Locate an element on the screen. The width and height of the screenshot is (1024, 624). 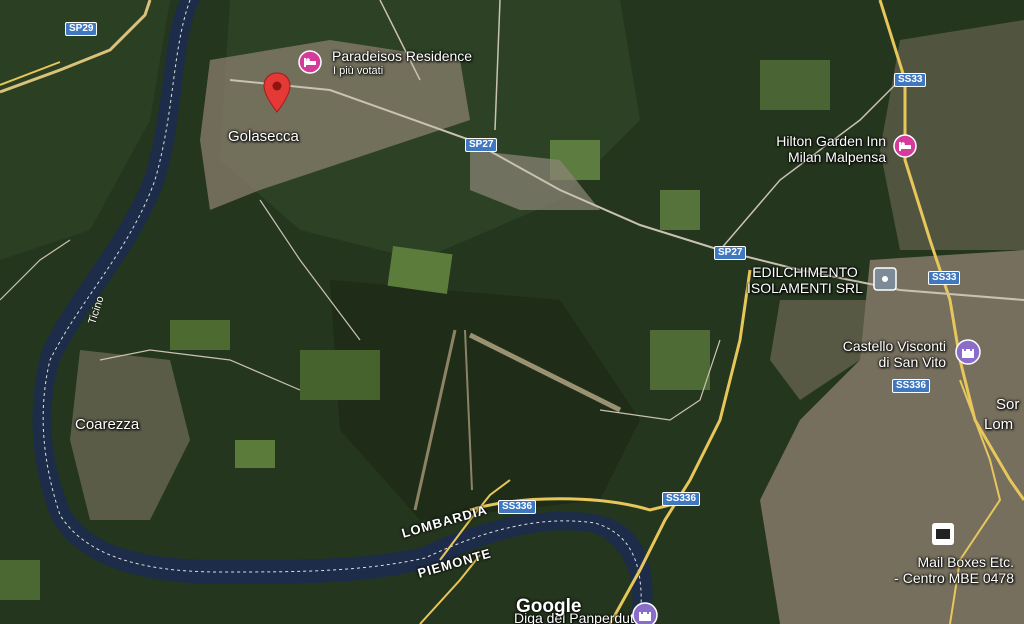
poi-label-castello: Castello Visconti di San Vito is located at coordinates (880, 354).